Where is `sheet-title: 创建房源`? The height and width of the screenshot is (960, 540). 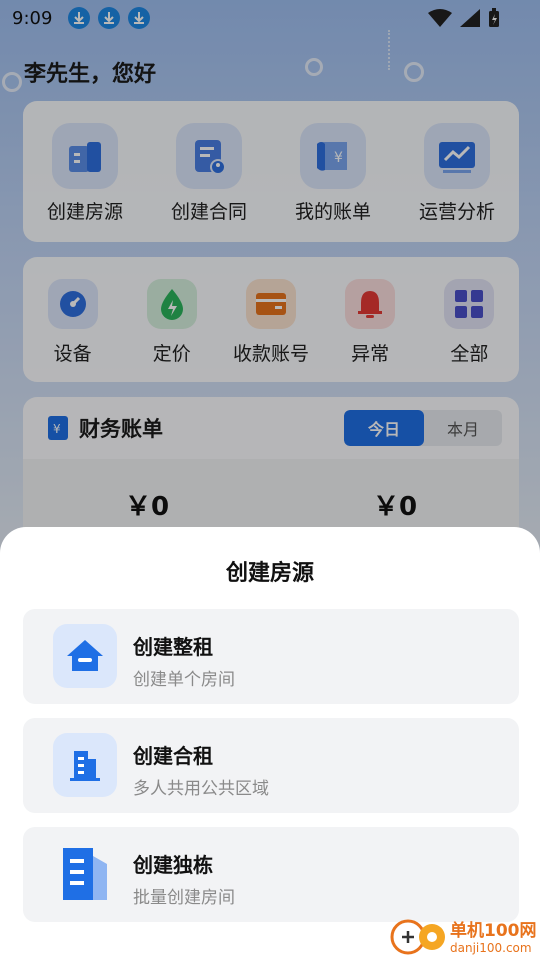 sheet-title: 创建房源 is located at coordinates (269, 573).